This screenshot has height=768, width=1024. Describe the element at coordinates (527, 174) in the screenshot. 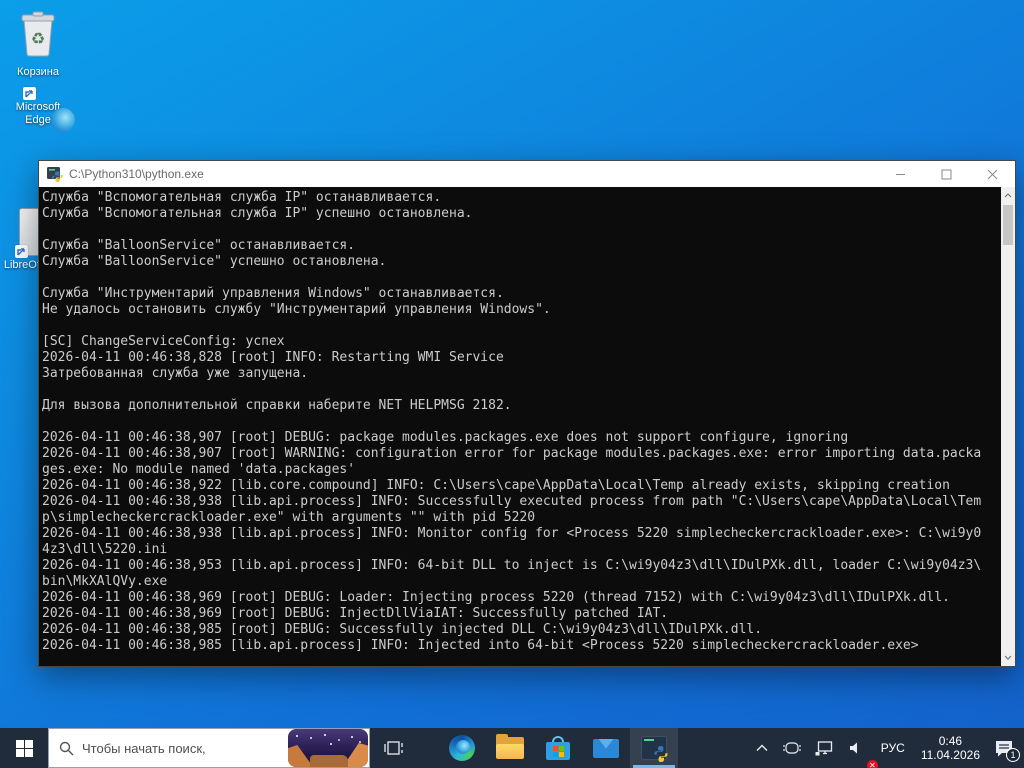

I see `console-titlebar: C:\Python310\python.exe` at that location.